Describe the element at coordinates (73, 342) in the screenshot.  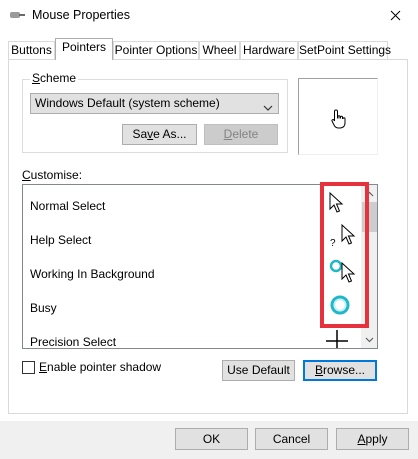
I see `list-item-label: Precision Select` at that location.